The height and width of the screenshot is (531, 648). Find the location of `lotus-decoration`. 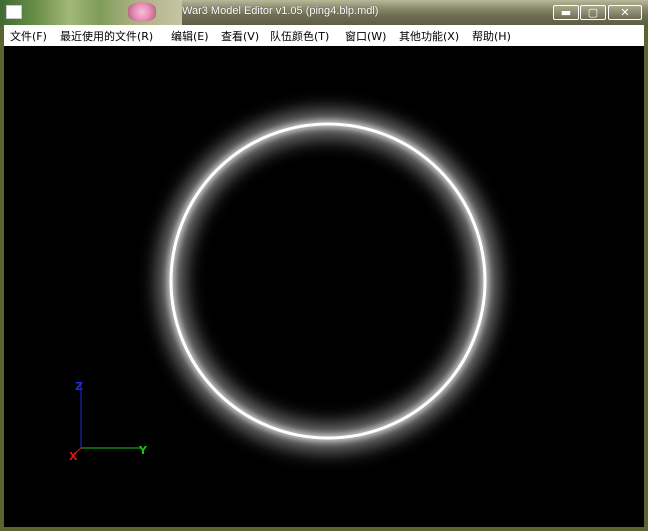

lotus-decoration is located at coordinates (142, 12).